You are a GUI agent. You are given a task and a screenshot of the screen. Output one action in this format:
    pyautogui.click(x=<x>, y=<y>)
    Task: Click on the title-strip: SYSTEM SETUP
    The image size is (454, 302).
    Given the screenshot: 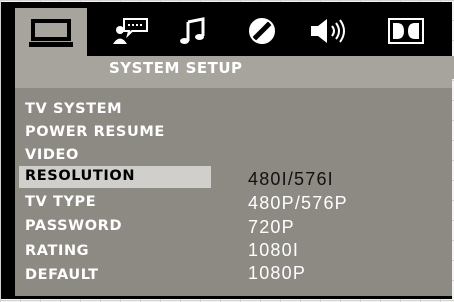 What is the action you would take?
    pyautogui.click(x=270, y=67)
    